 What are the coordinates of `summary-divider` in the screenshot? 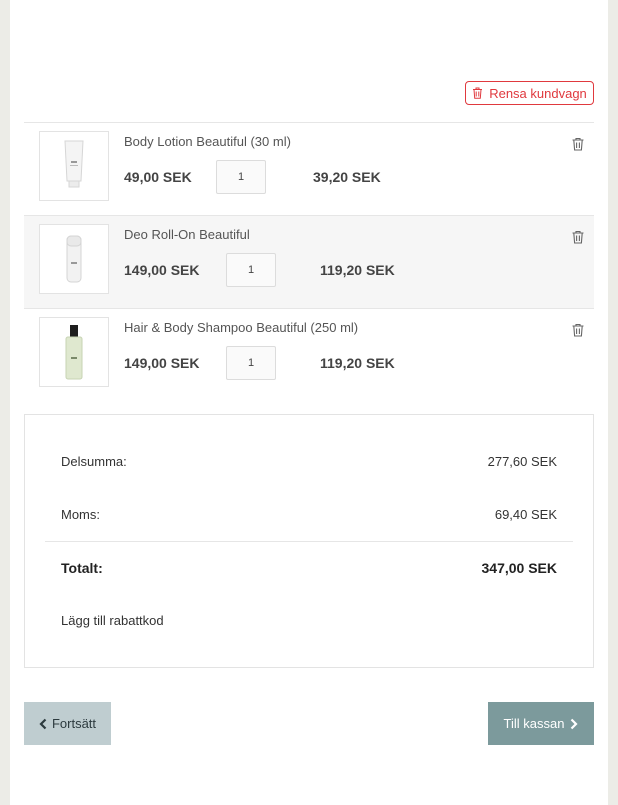 It's located at (309, 541).